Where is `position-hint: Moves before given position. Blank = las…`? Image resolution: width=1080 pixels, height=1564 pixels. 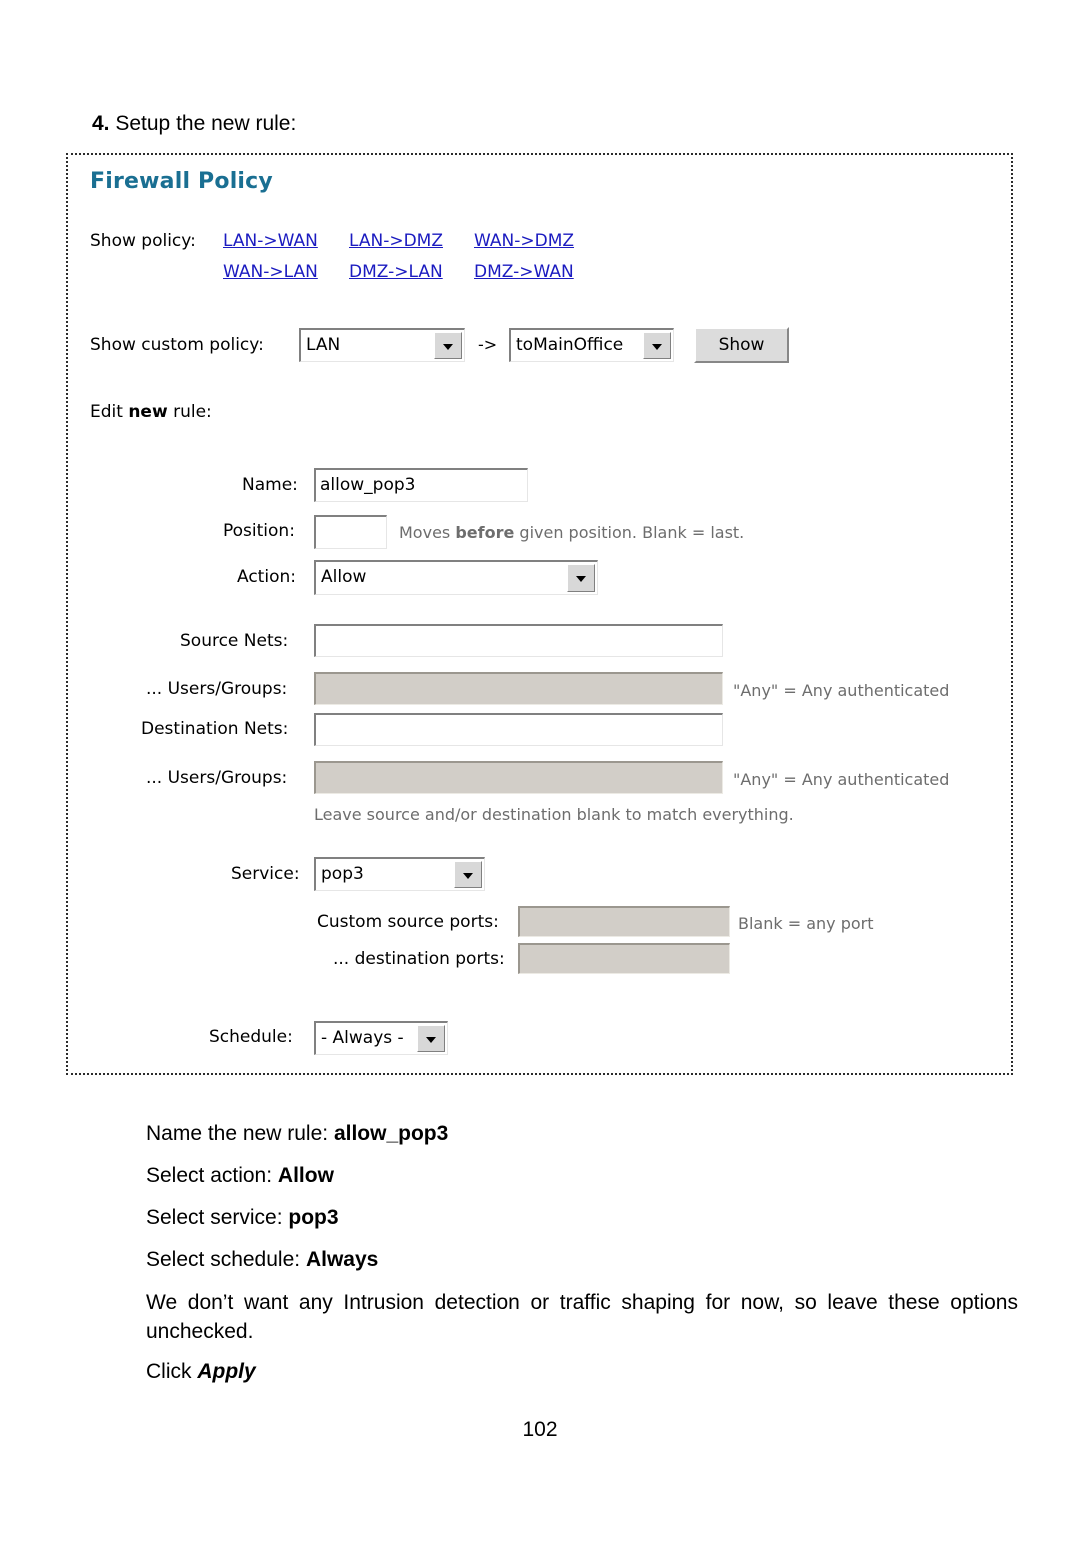
position-hint: Moves before given position. Blank = las… is located at coordinates (571, 532).